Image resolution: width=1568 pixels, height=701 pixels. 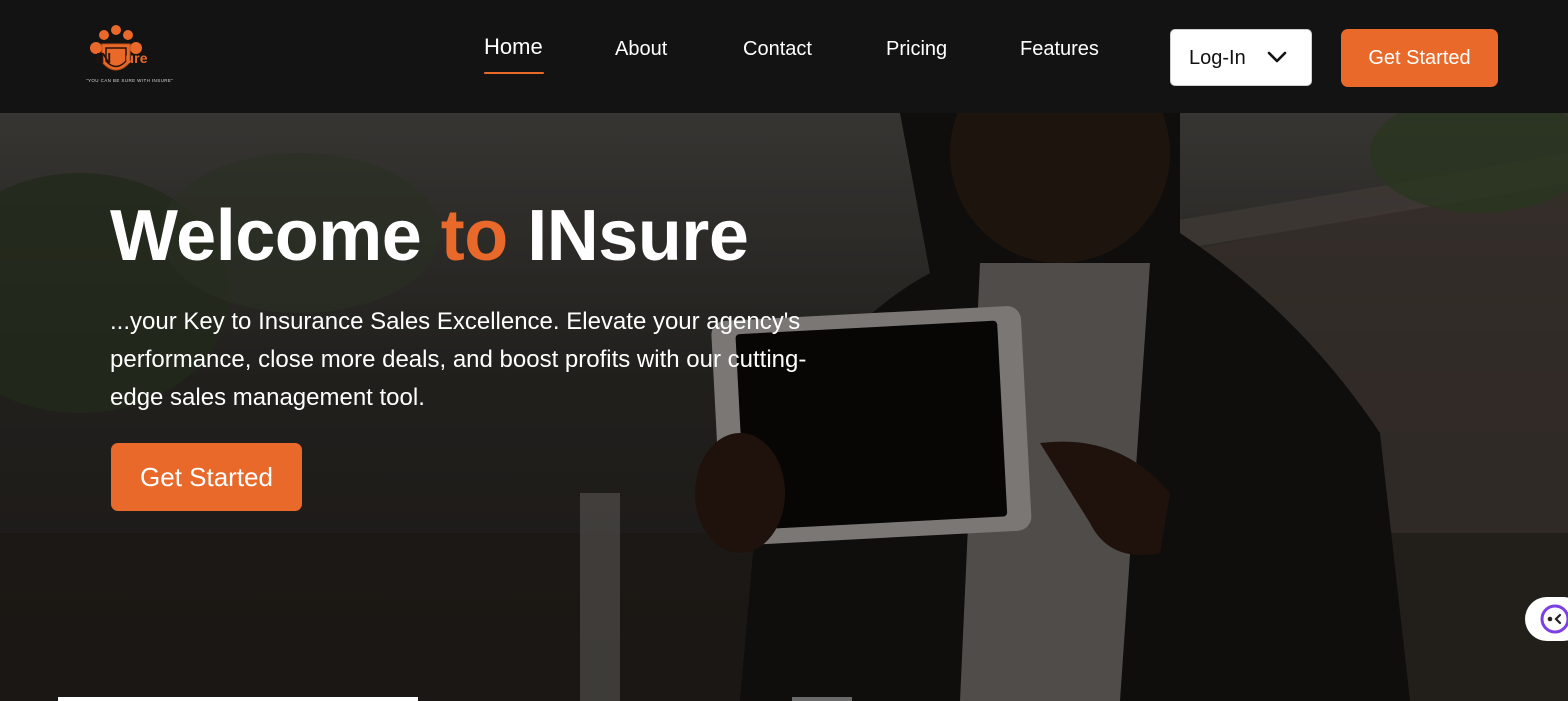 I want to click on nav-get-started-button: Get Started, so click(x=1419, y=58).